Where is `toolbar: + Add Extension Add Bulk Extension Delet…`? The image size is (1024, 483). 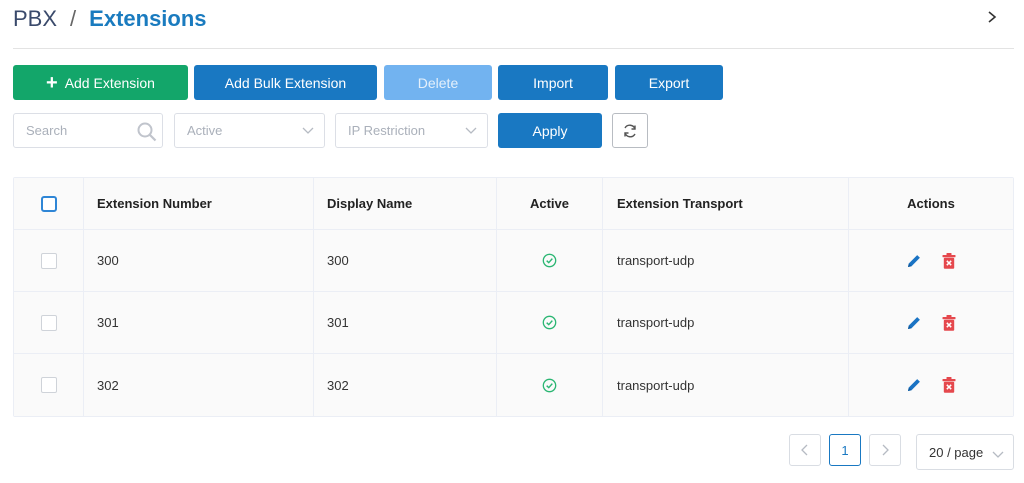 toolbar: + Add Extension Add Bulk Extension Delet… is located at coordinates (373, 83).